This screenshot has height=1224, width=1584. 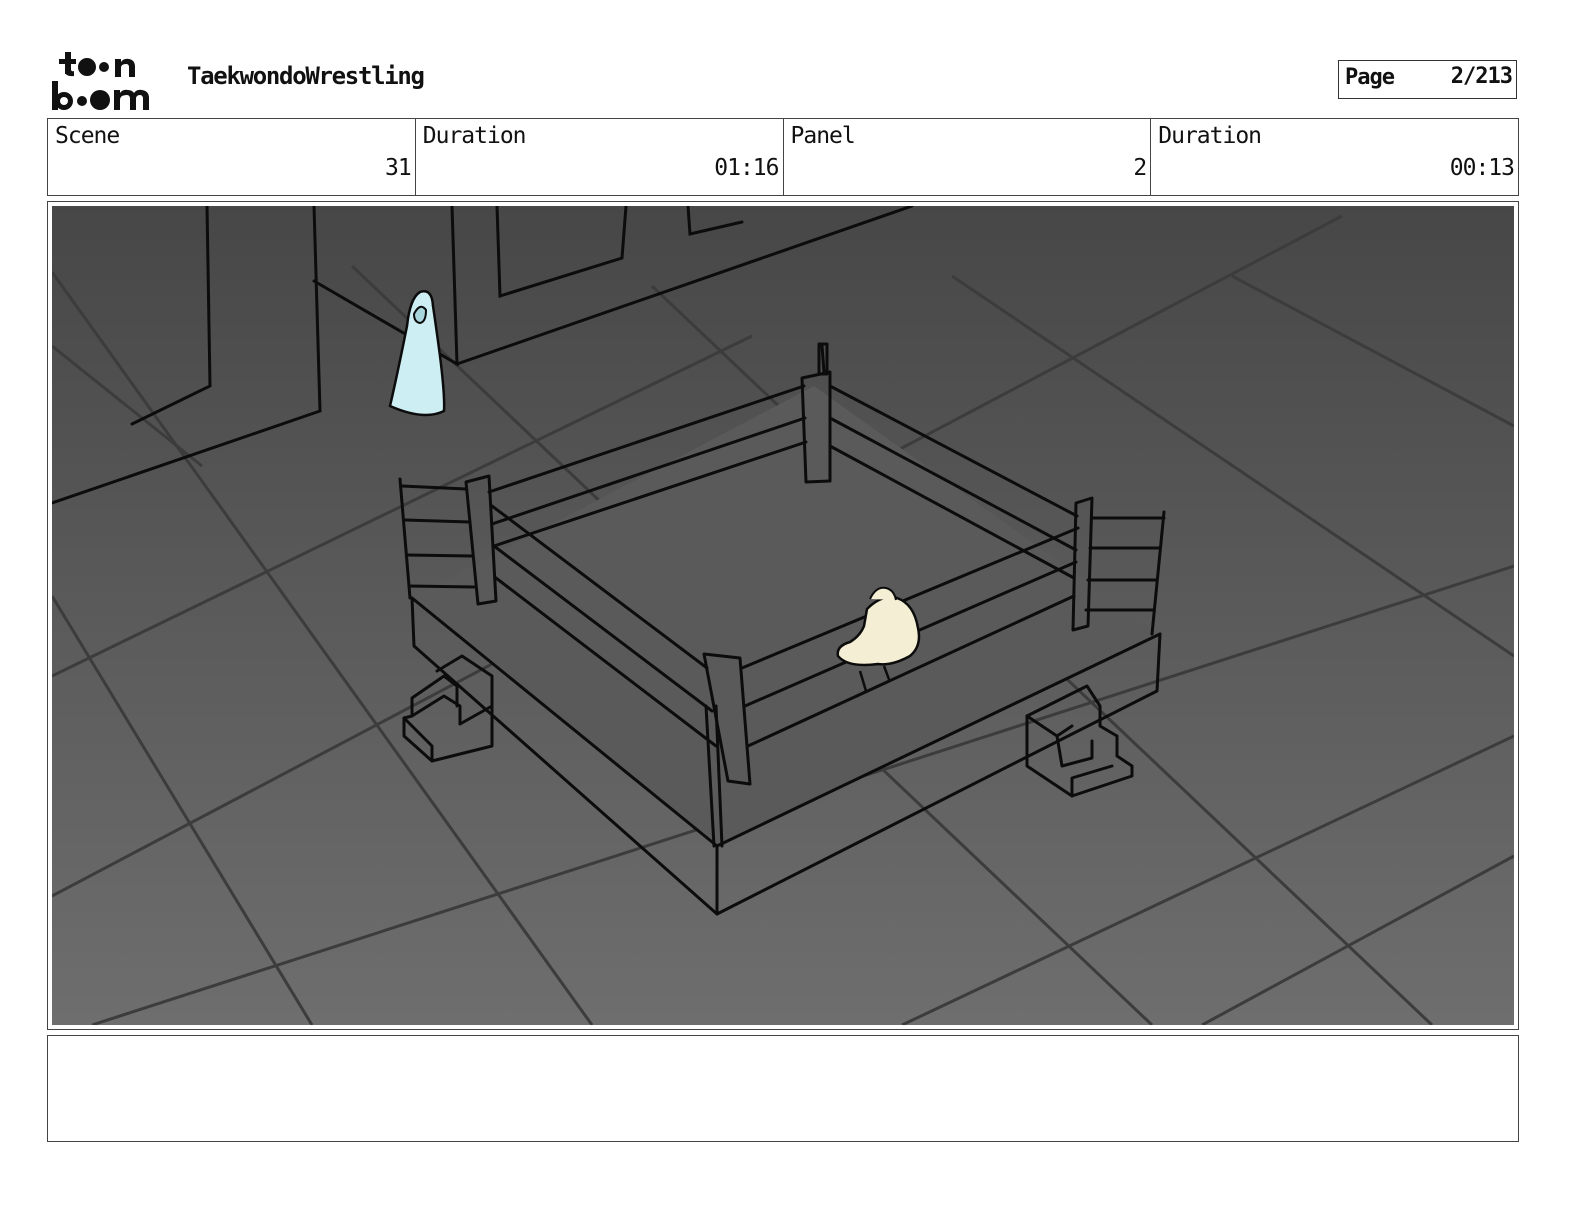 What do you see at coordinates (783, 1088) in the screenshot?
I see `notes-area` at bounding box center [783, 1088].